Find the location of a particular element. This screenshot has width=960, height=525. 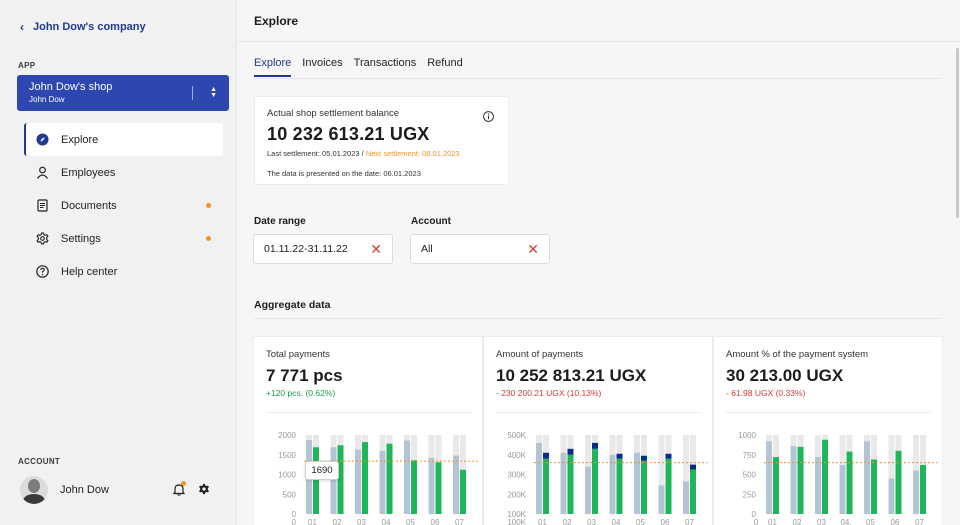

help-icon is located at coordinates (42, 271).